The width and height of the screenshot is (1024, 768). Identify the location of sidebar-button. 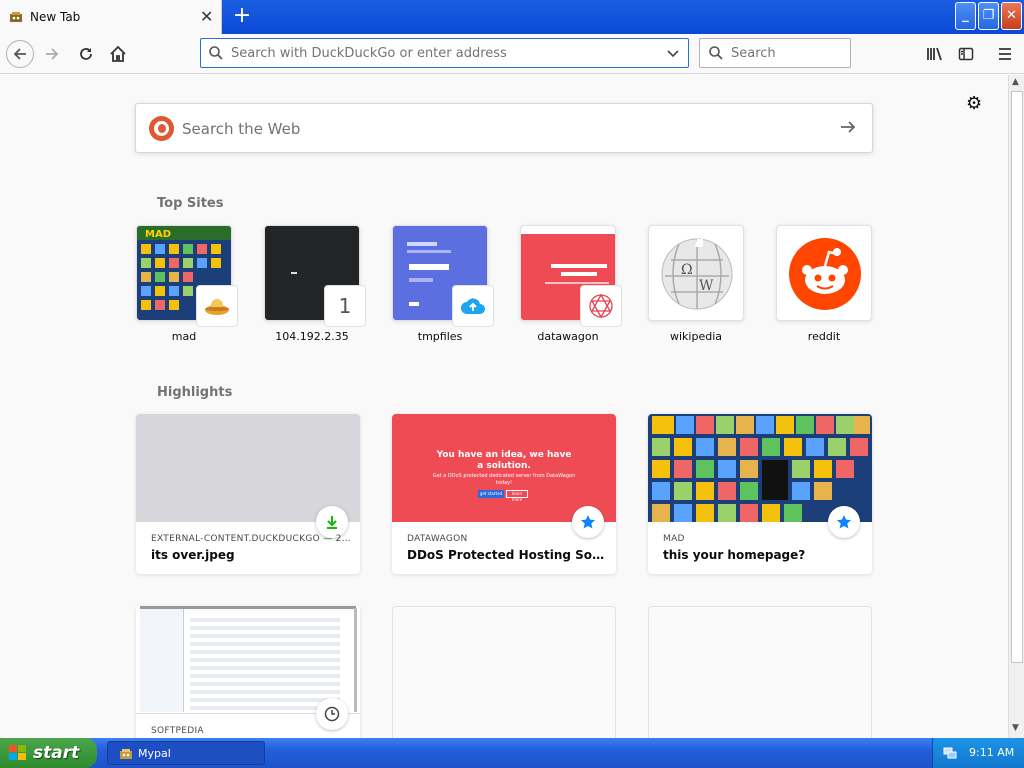
(966, 54).